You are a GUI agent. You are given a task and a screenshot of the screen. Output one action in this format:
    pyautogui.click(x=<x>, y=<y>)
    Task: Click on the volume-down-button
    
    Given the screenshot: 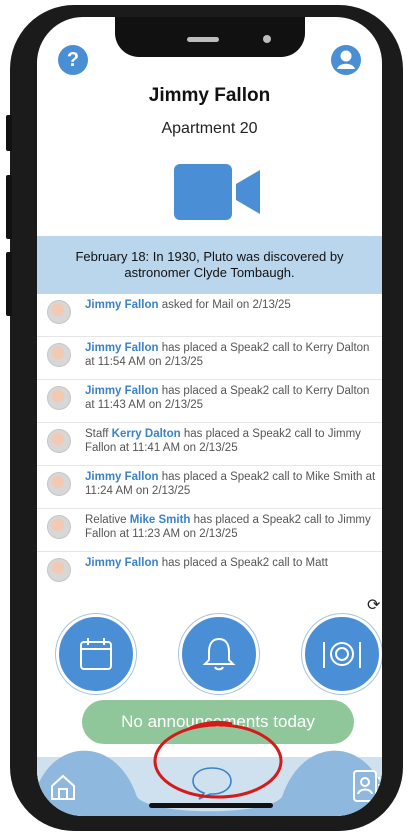 What is the action you would take?
    pyautogui.click(x=9, y=284)
    